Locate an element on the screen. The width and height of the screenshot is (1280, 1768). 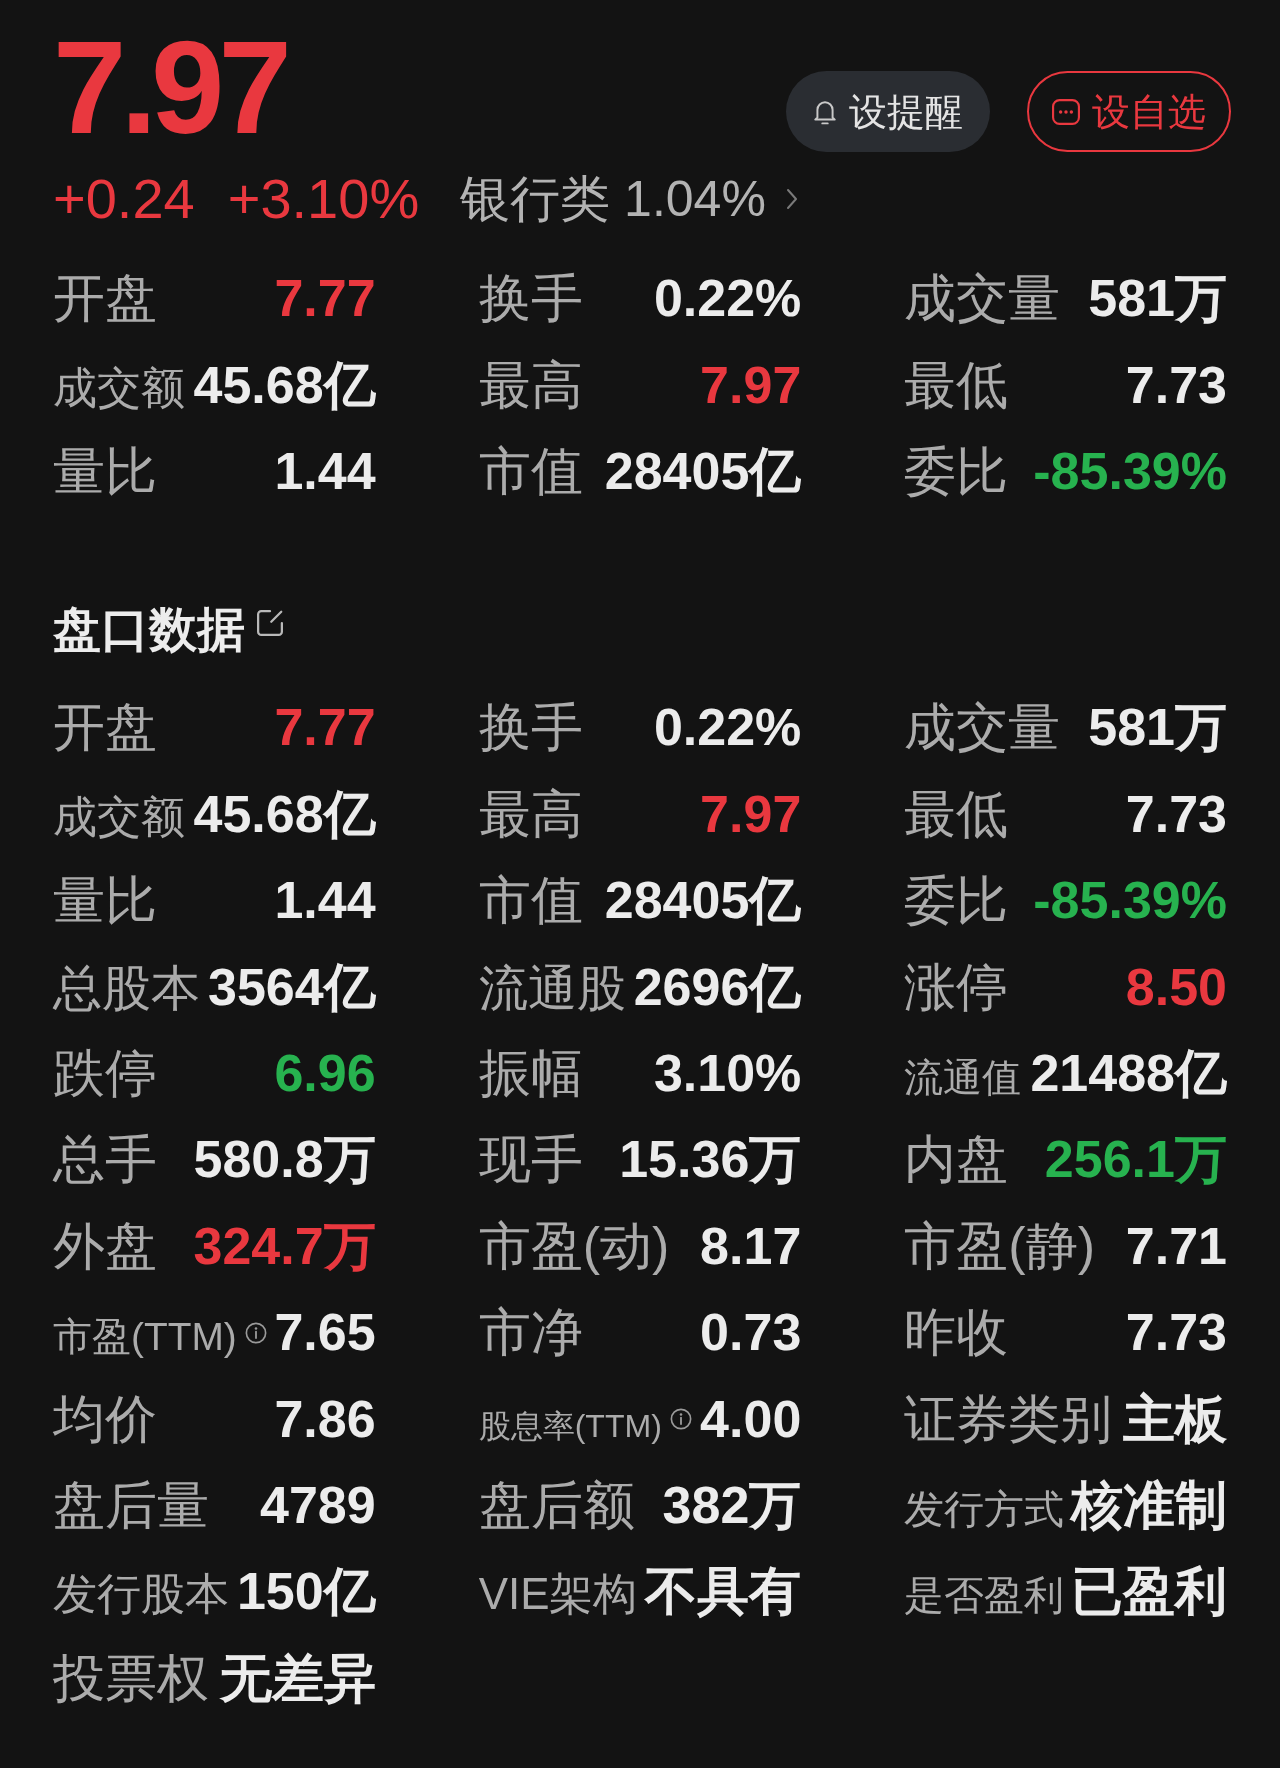
price-change: +0.24 is located at coordinates (124, 199).